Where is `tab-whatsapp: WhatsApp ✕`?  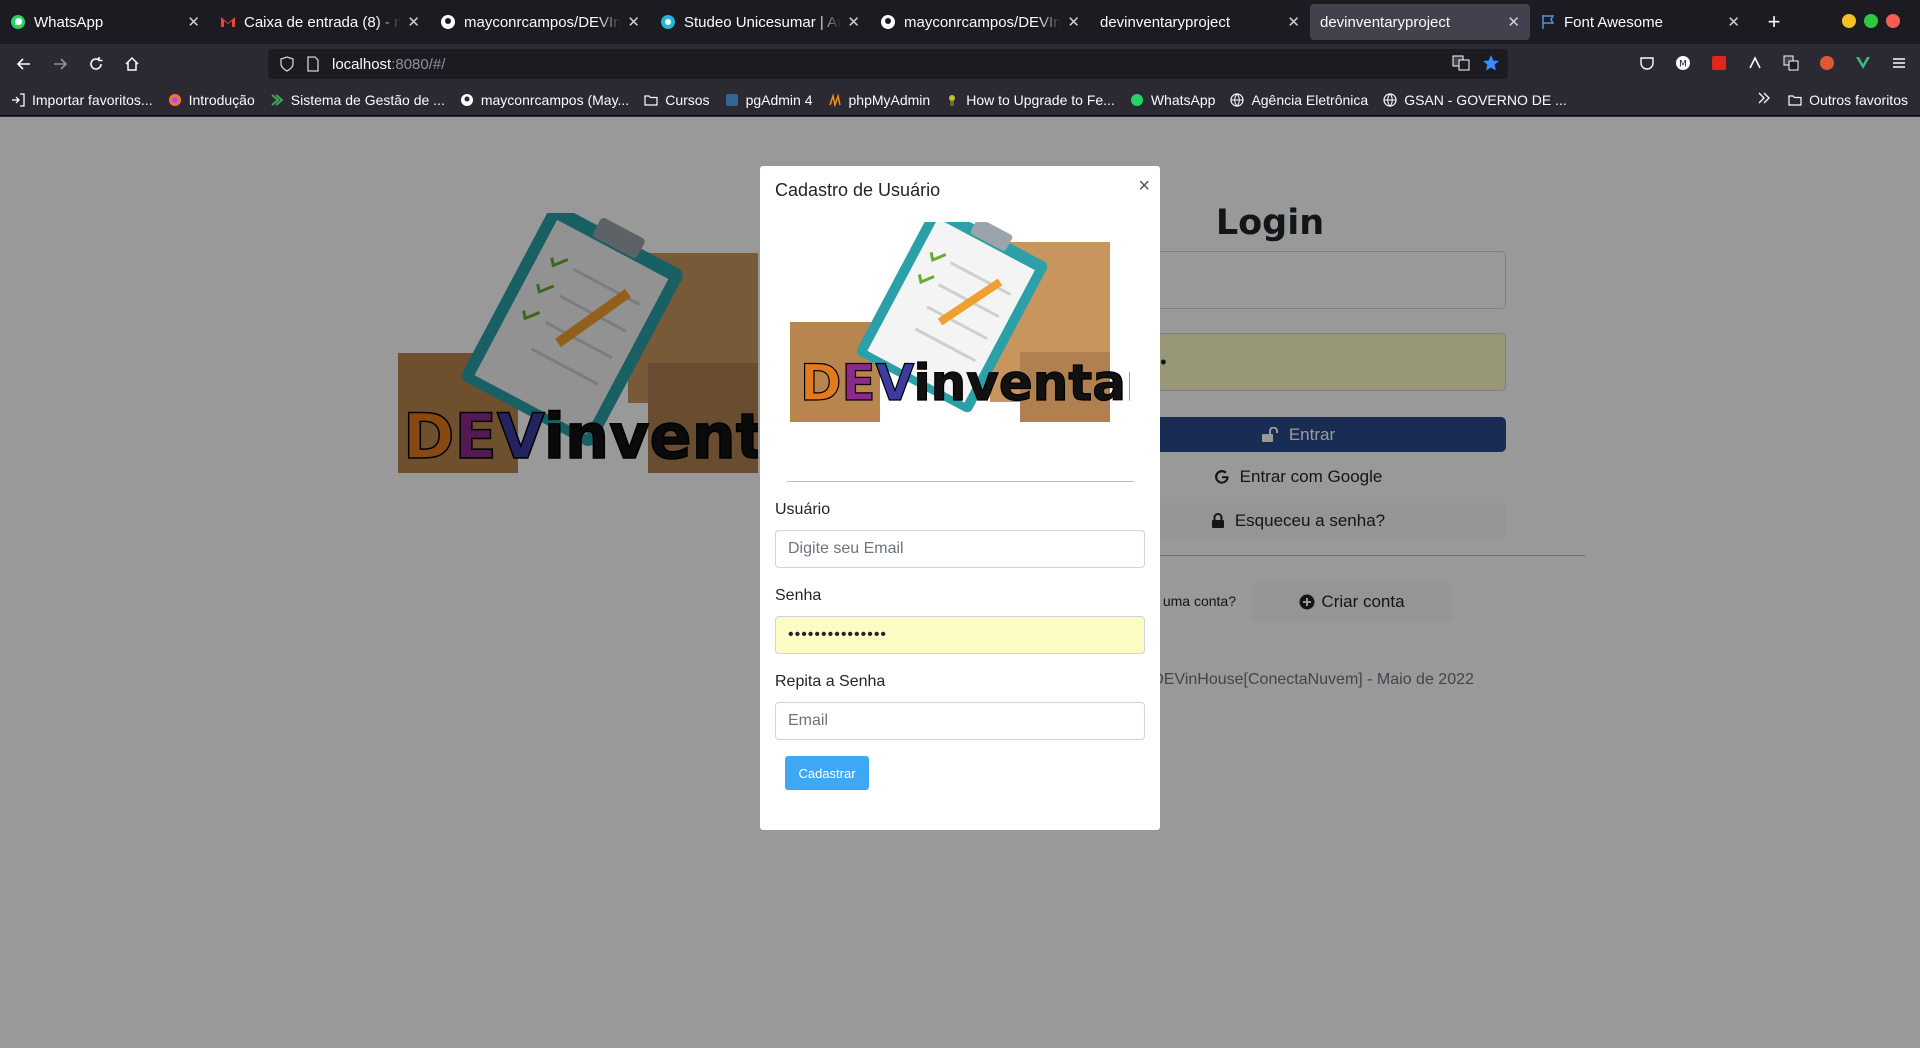 tab-whatsapp: WhatsApp ✕ is located at coordinates (105, 22).